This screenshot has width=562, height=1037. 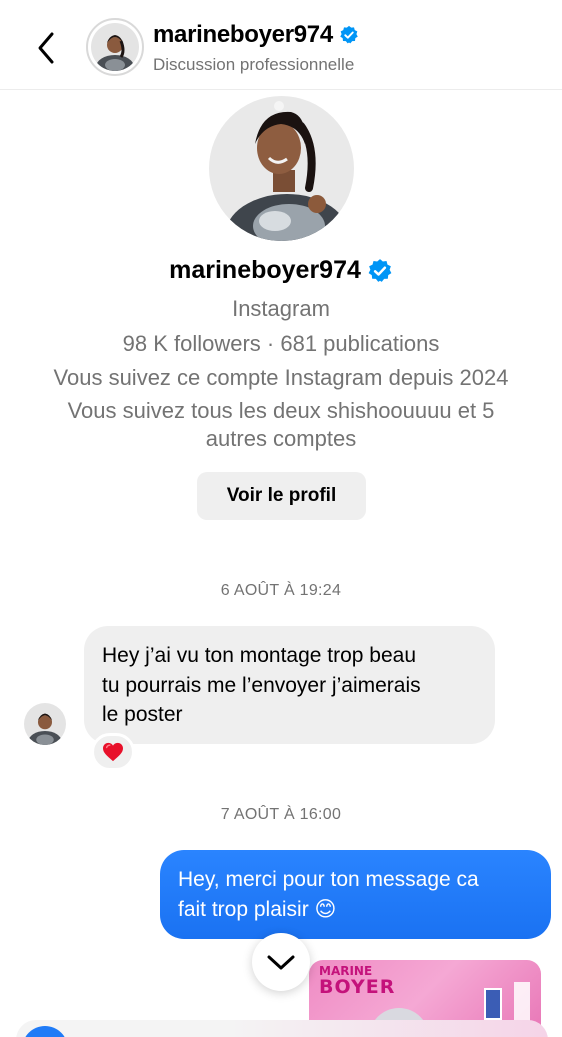 What do you see at coordinates (257, 909) in the screenshot?
I see `message-line: fait trop plaisir 😊` at bounding box center [257, 909].